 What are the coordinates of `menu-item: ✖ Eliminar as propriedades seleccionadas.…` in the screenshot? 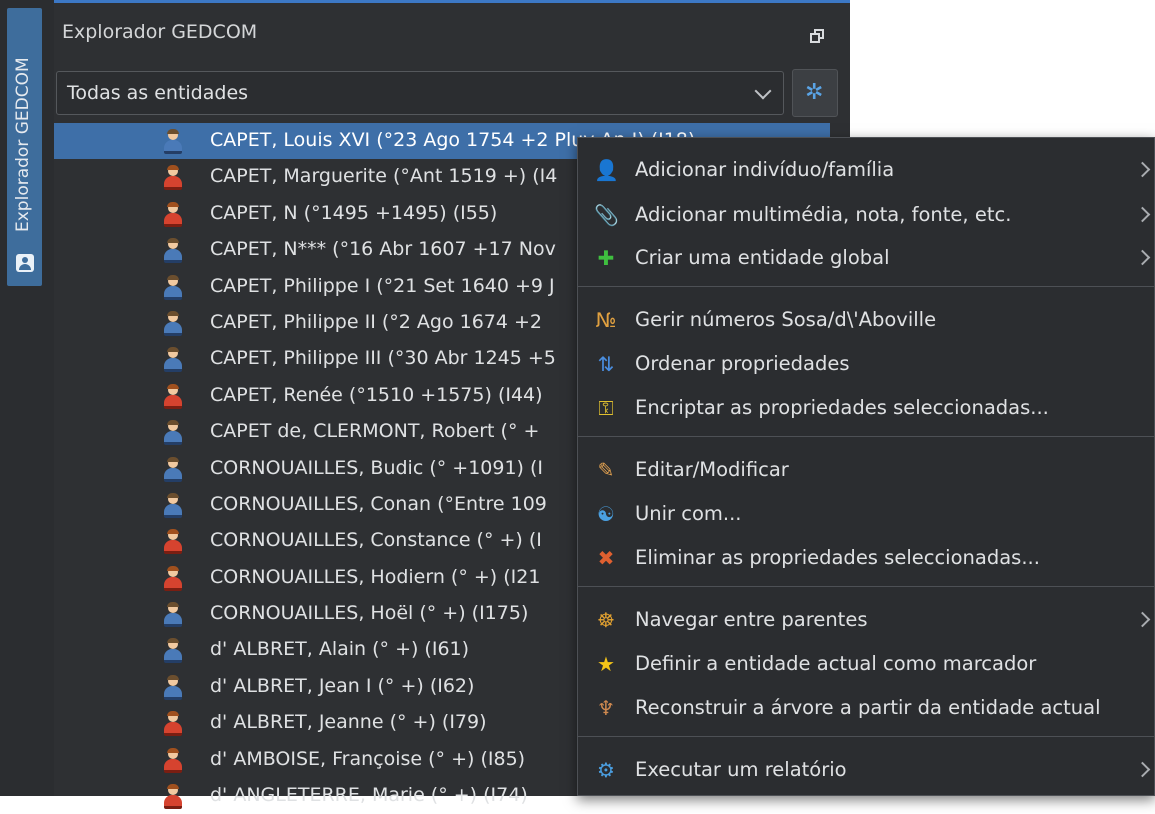 It's located at (866, 558).